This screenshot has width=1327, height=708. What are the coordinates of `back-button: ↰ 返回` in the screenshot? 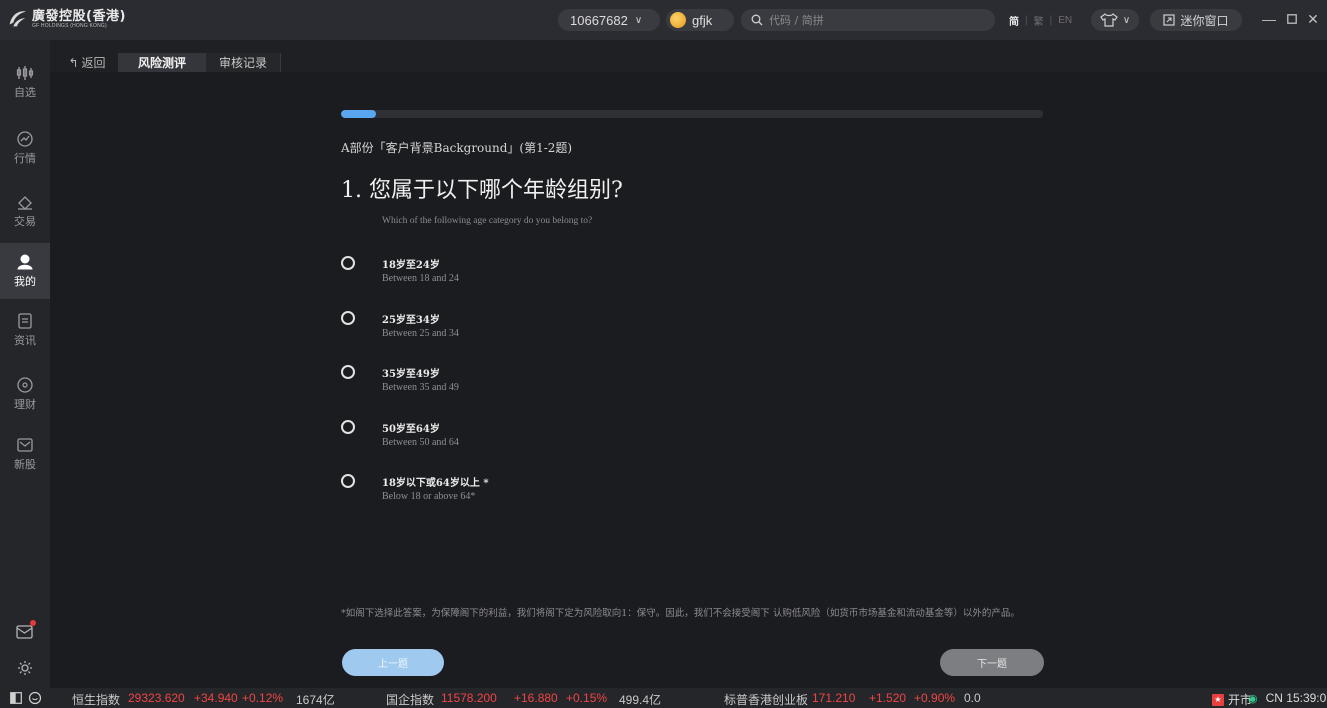 It's located at (87, 62).